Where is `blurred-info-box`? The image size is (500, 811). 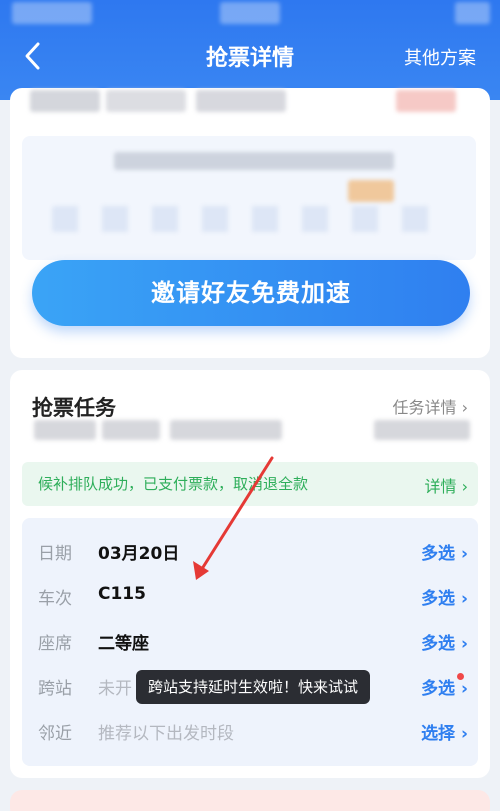
blurred-info-box is located at coordinates (249, 198).